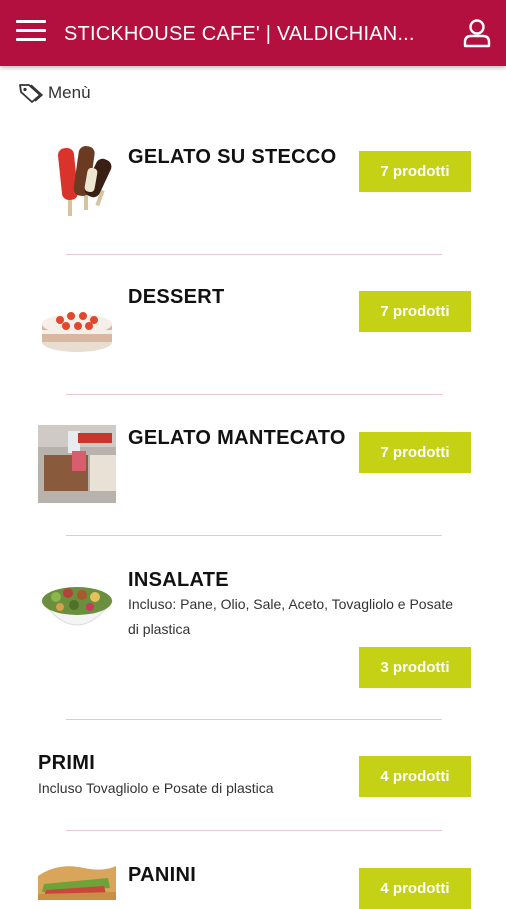  I want to click on category-name: PANINI, so click(162, 875).